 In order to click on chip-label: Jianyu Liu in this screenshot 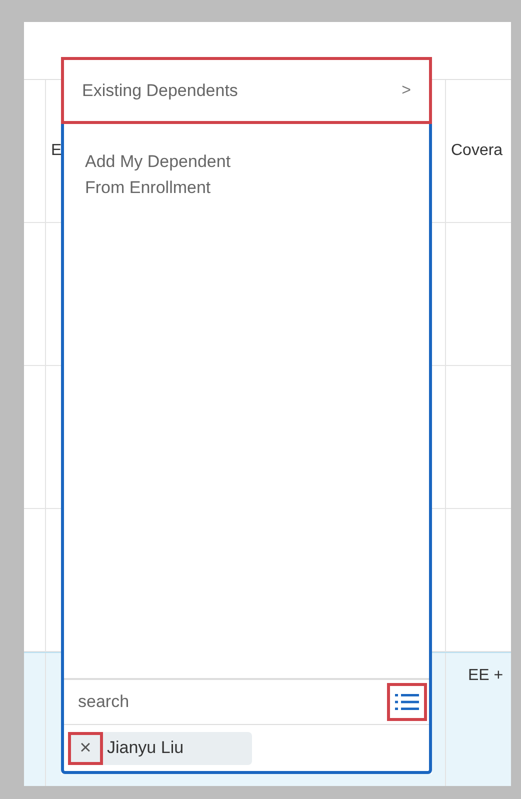, I will do `click(145, 748)`.